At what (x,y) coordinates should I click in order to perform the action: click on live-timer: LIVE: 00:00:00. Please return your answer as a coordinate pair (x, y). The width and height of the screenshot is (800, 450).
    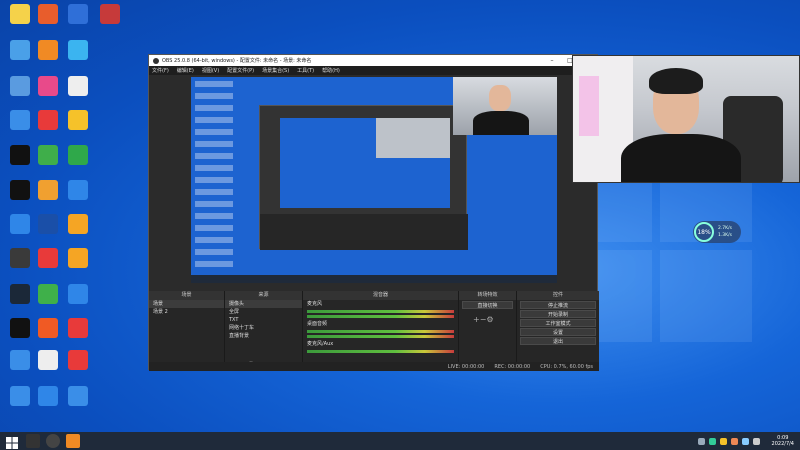
    Looking at the image, I should click on (466, 366).